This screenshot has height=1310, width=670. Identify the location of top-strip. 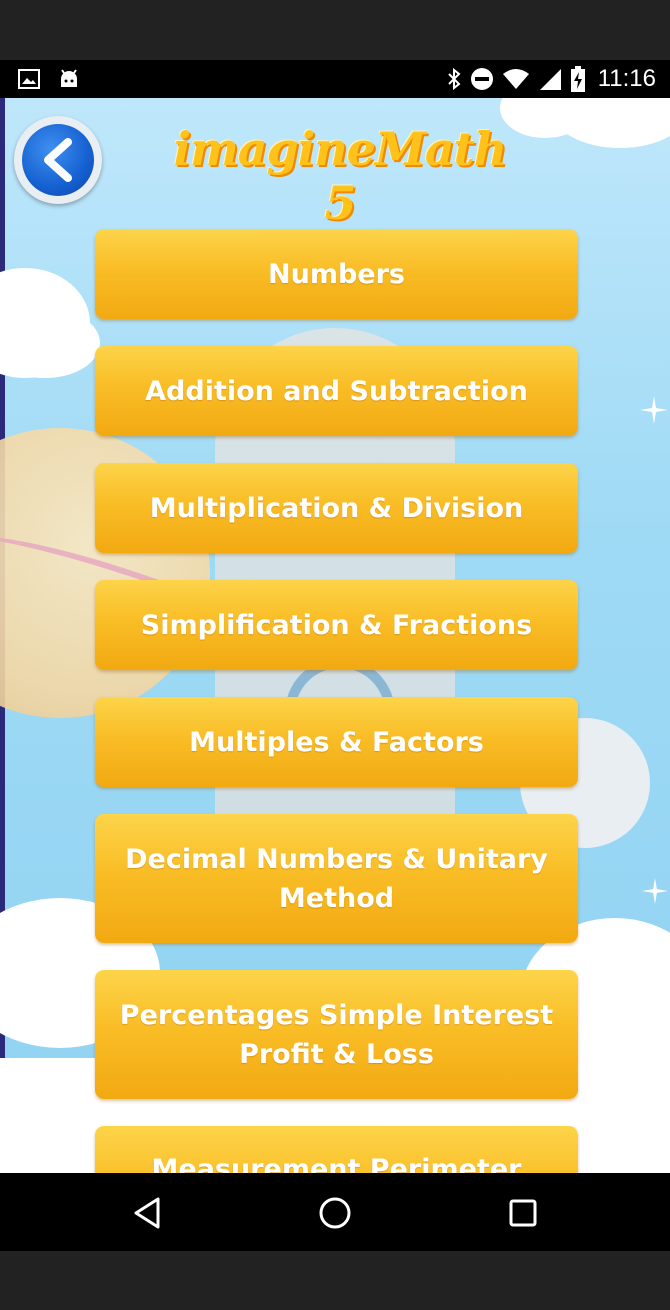
(335, 30).